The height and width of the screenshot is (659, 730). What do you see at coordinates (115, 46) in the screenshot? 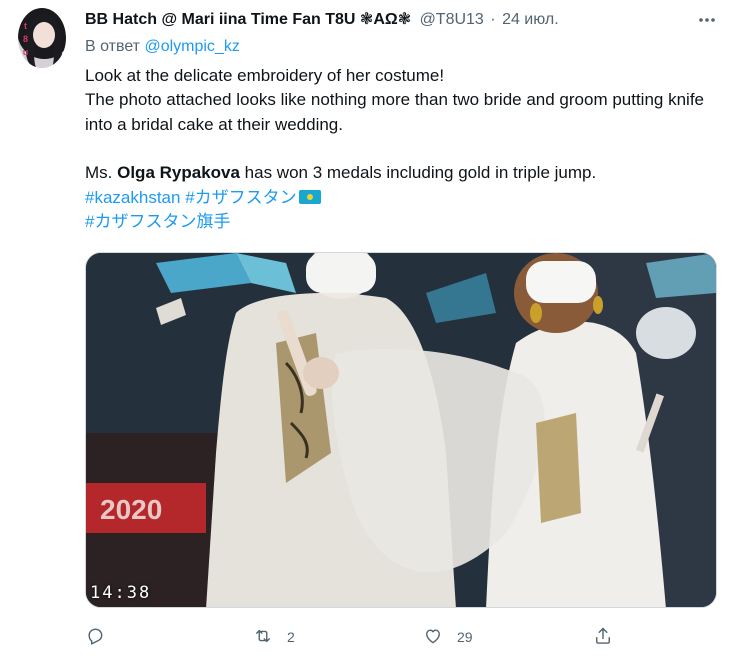
I see `reply-prefix: В ответ` at bounding box center [115, 46].